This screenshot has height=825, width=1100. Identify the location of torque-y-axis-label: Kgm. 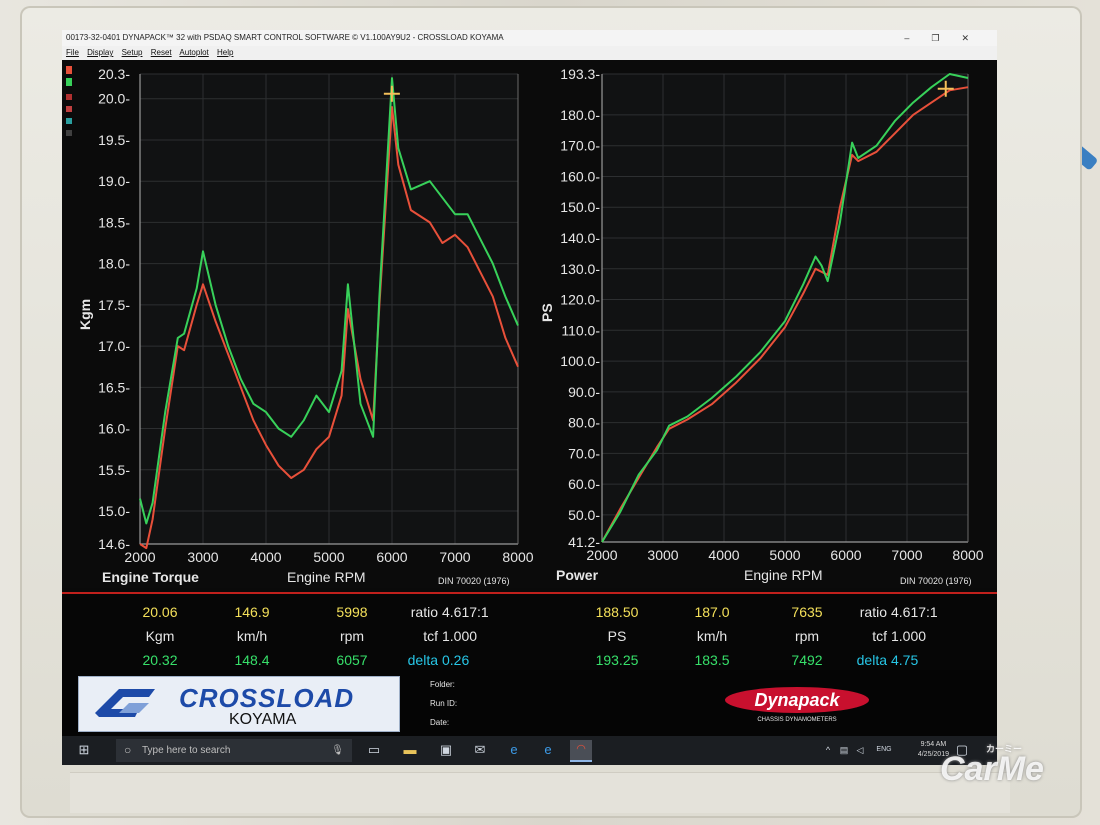
(85, 314).